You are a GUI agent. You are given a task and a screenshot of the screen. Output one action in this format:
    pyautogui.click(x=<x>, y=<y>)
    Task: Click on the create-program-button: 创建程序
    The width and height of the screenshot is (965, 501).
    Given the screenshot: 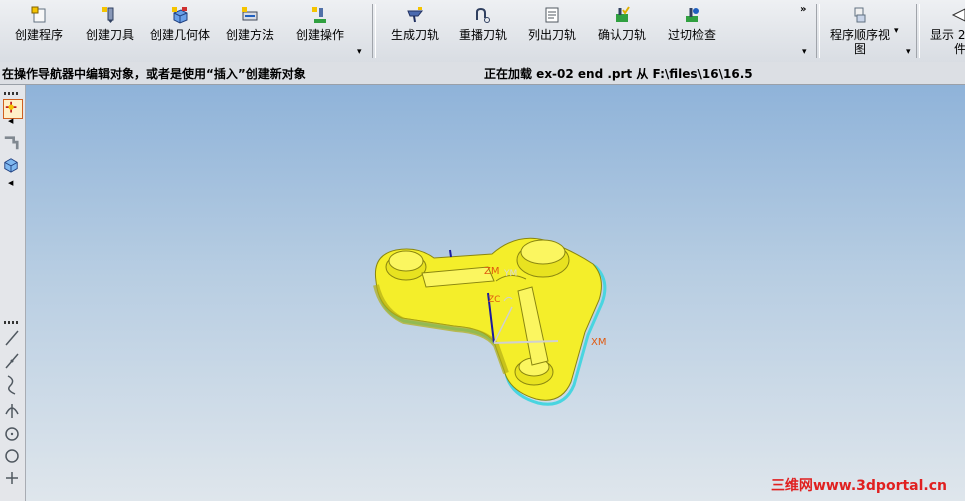 What is the action you would take?
    pyautogui.click(x=39, y=29)
    